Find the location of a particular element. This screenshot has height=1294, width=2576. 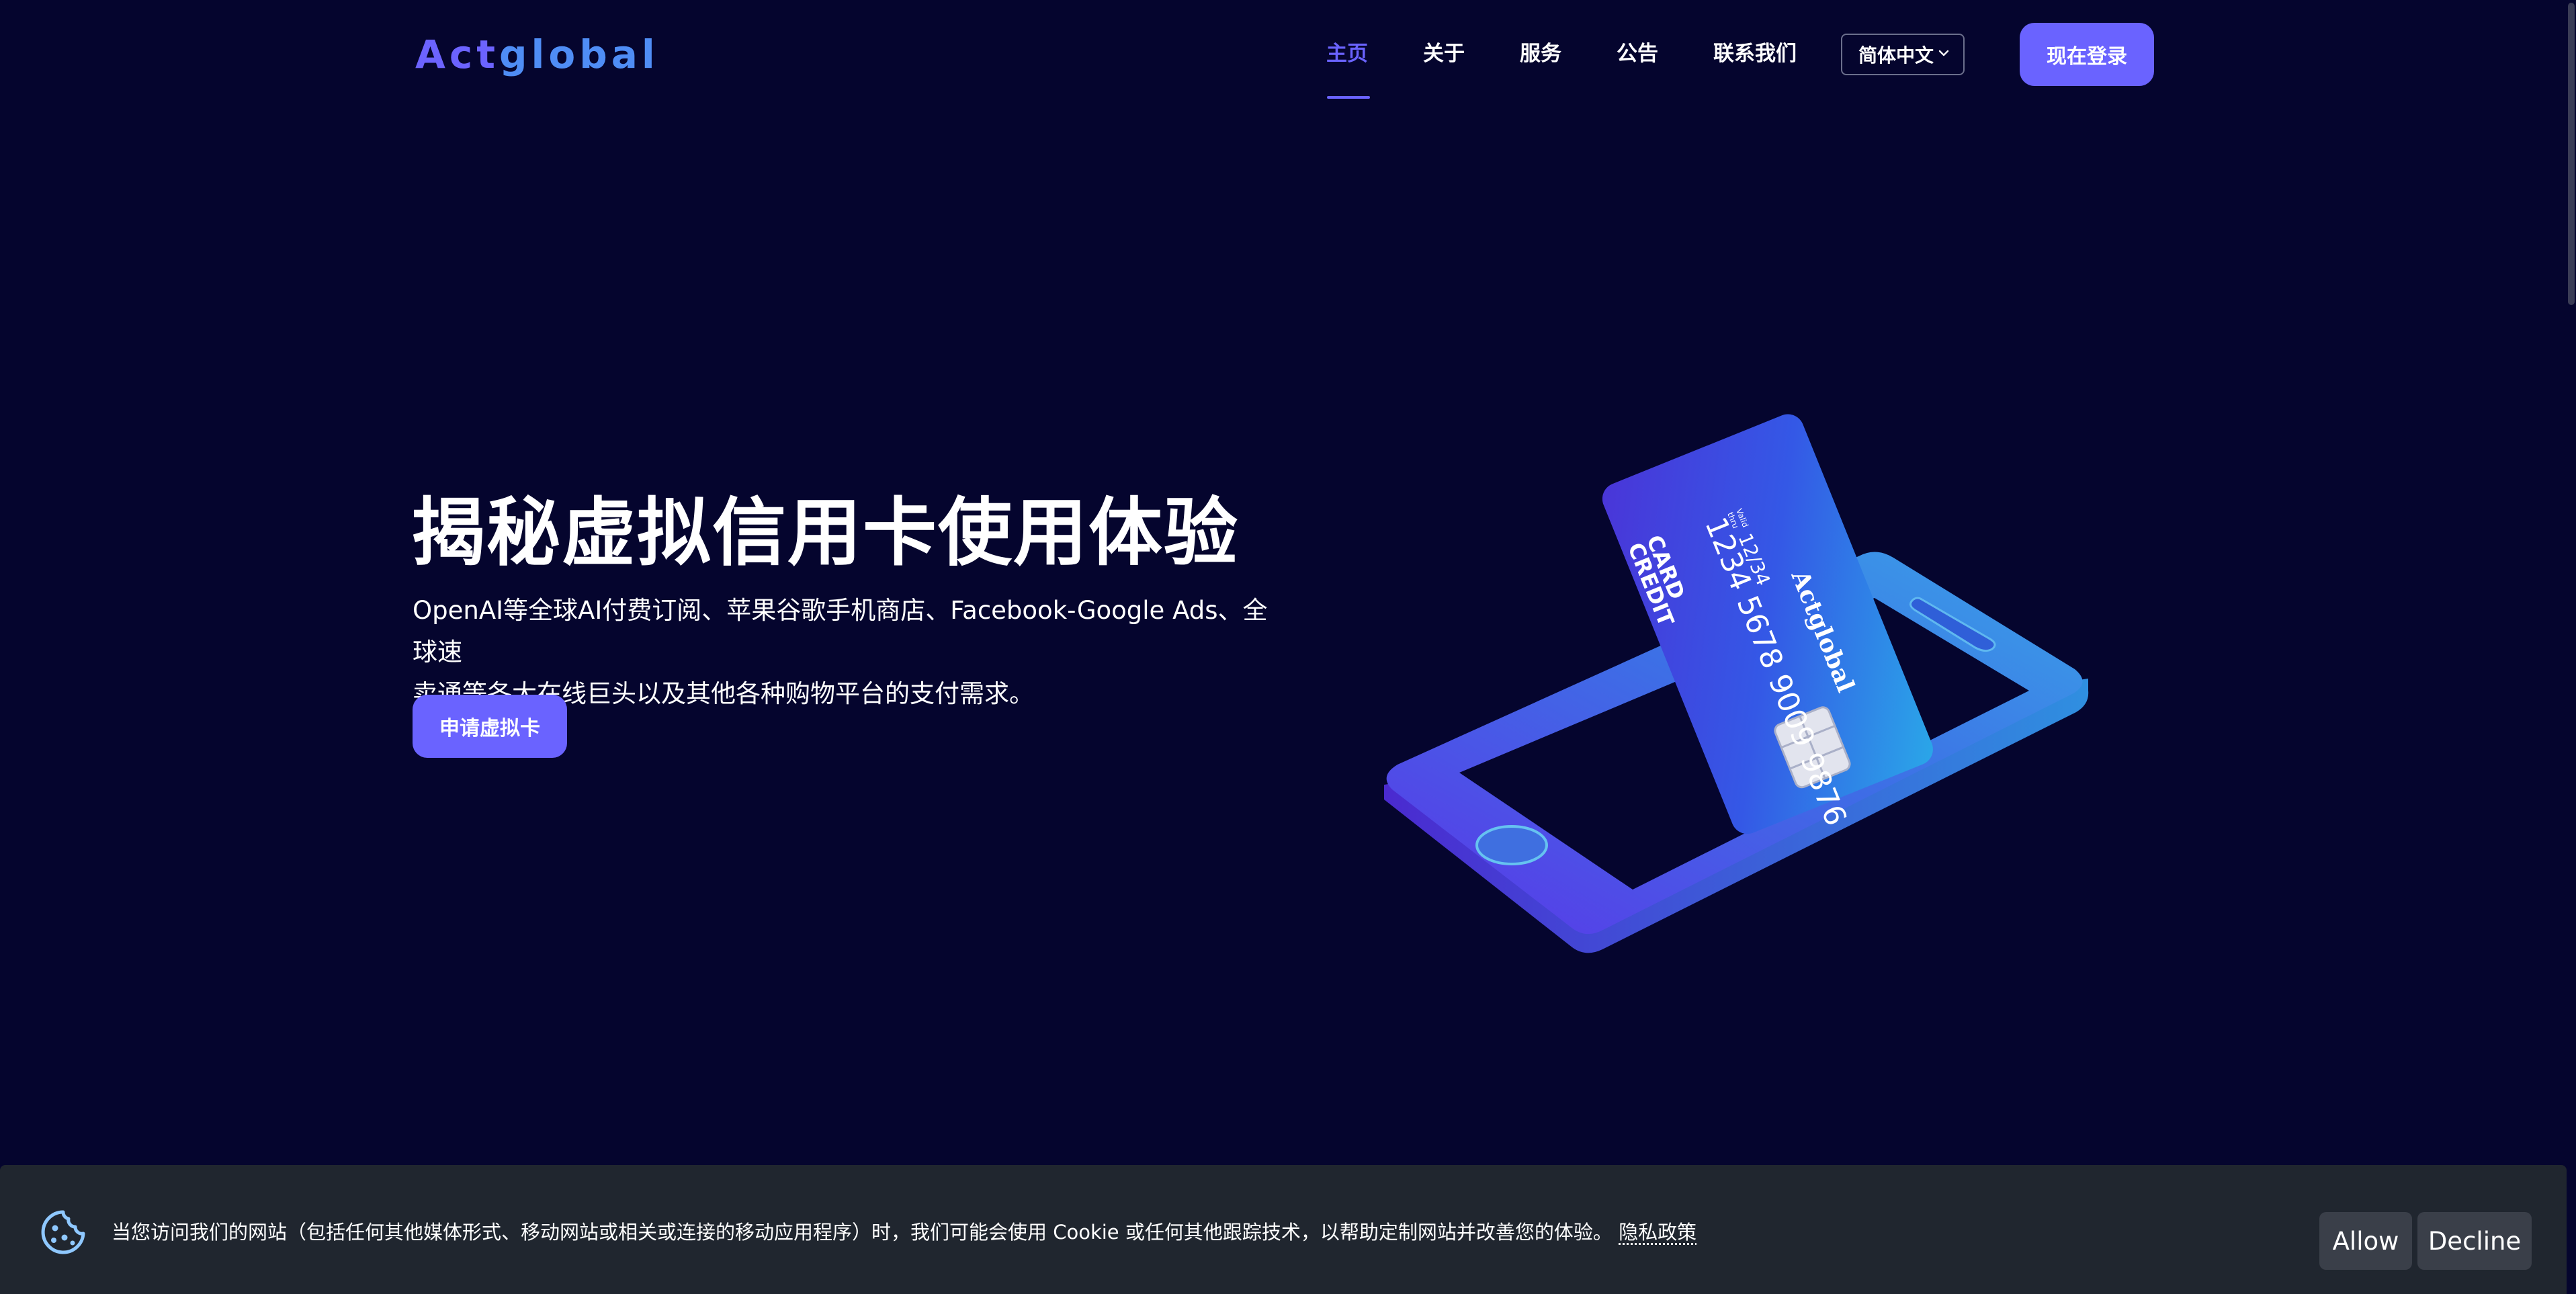

apply-virtual-card-button: 申请虚拟卡 is located at coordinates (490, 726).